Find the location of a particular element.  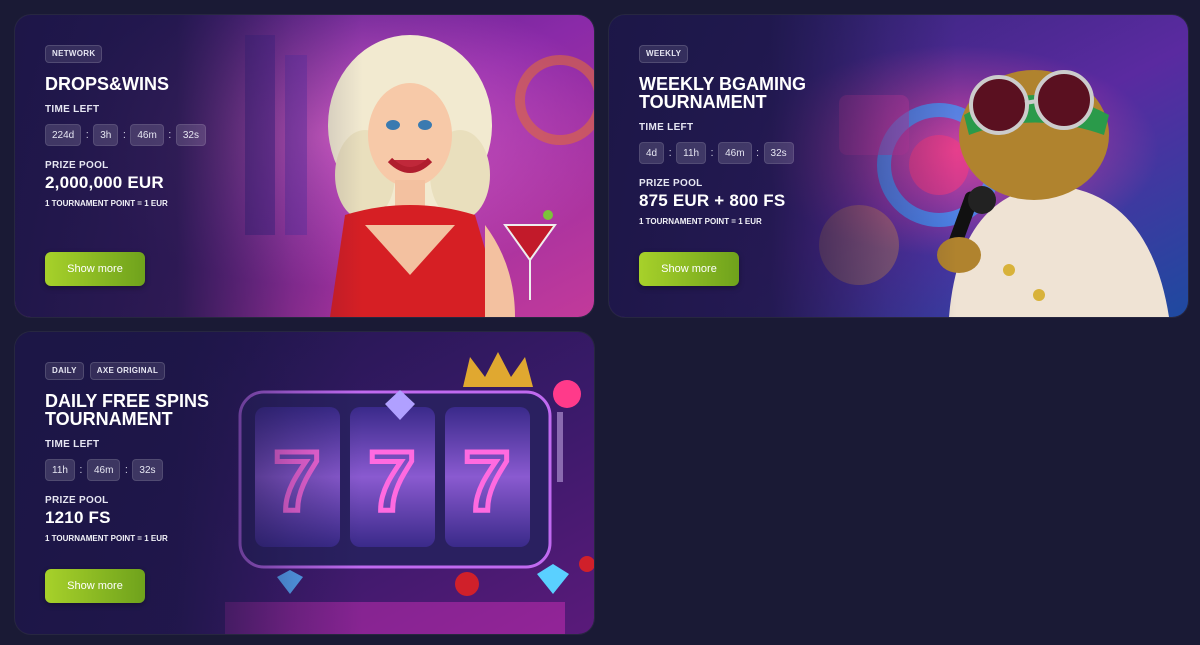

tag-list: DAILY AXE ORIGINAL is located at coordinates (319, 371).